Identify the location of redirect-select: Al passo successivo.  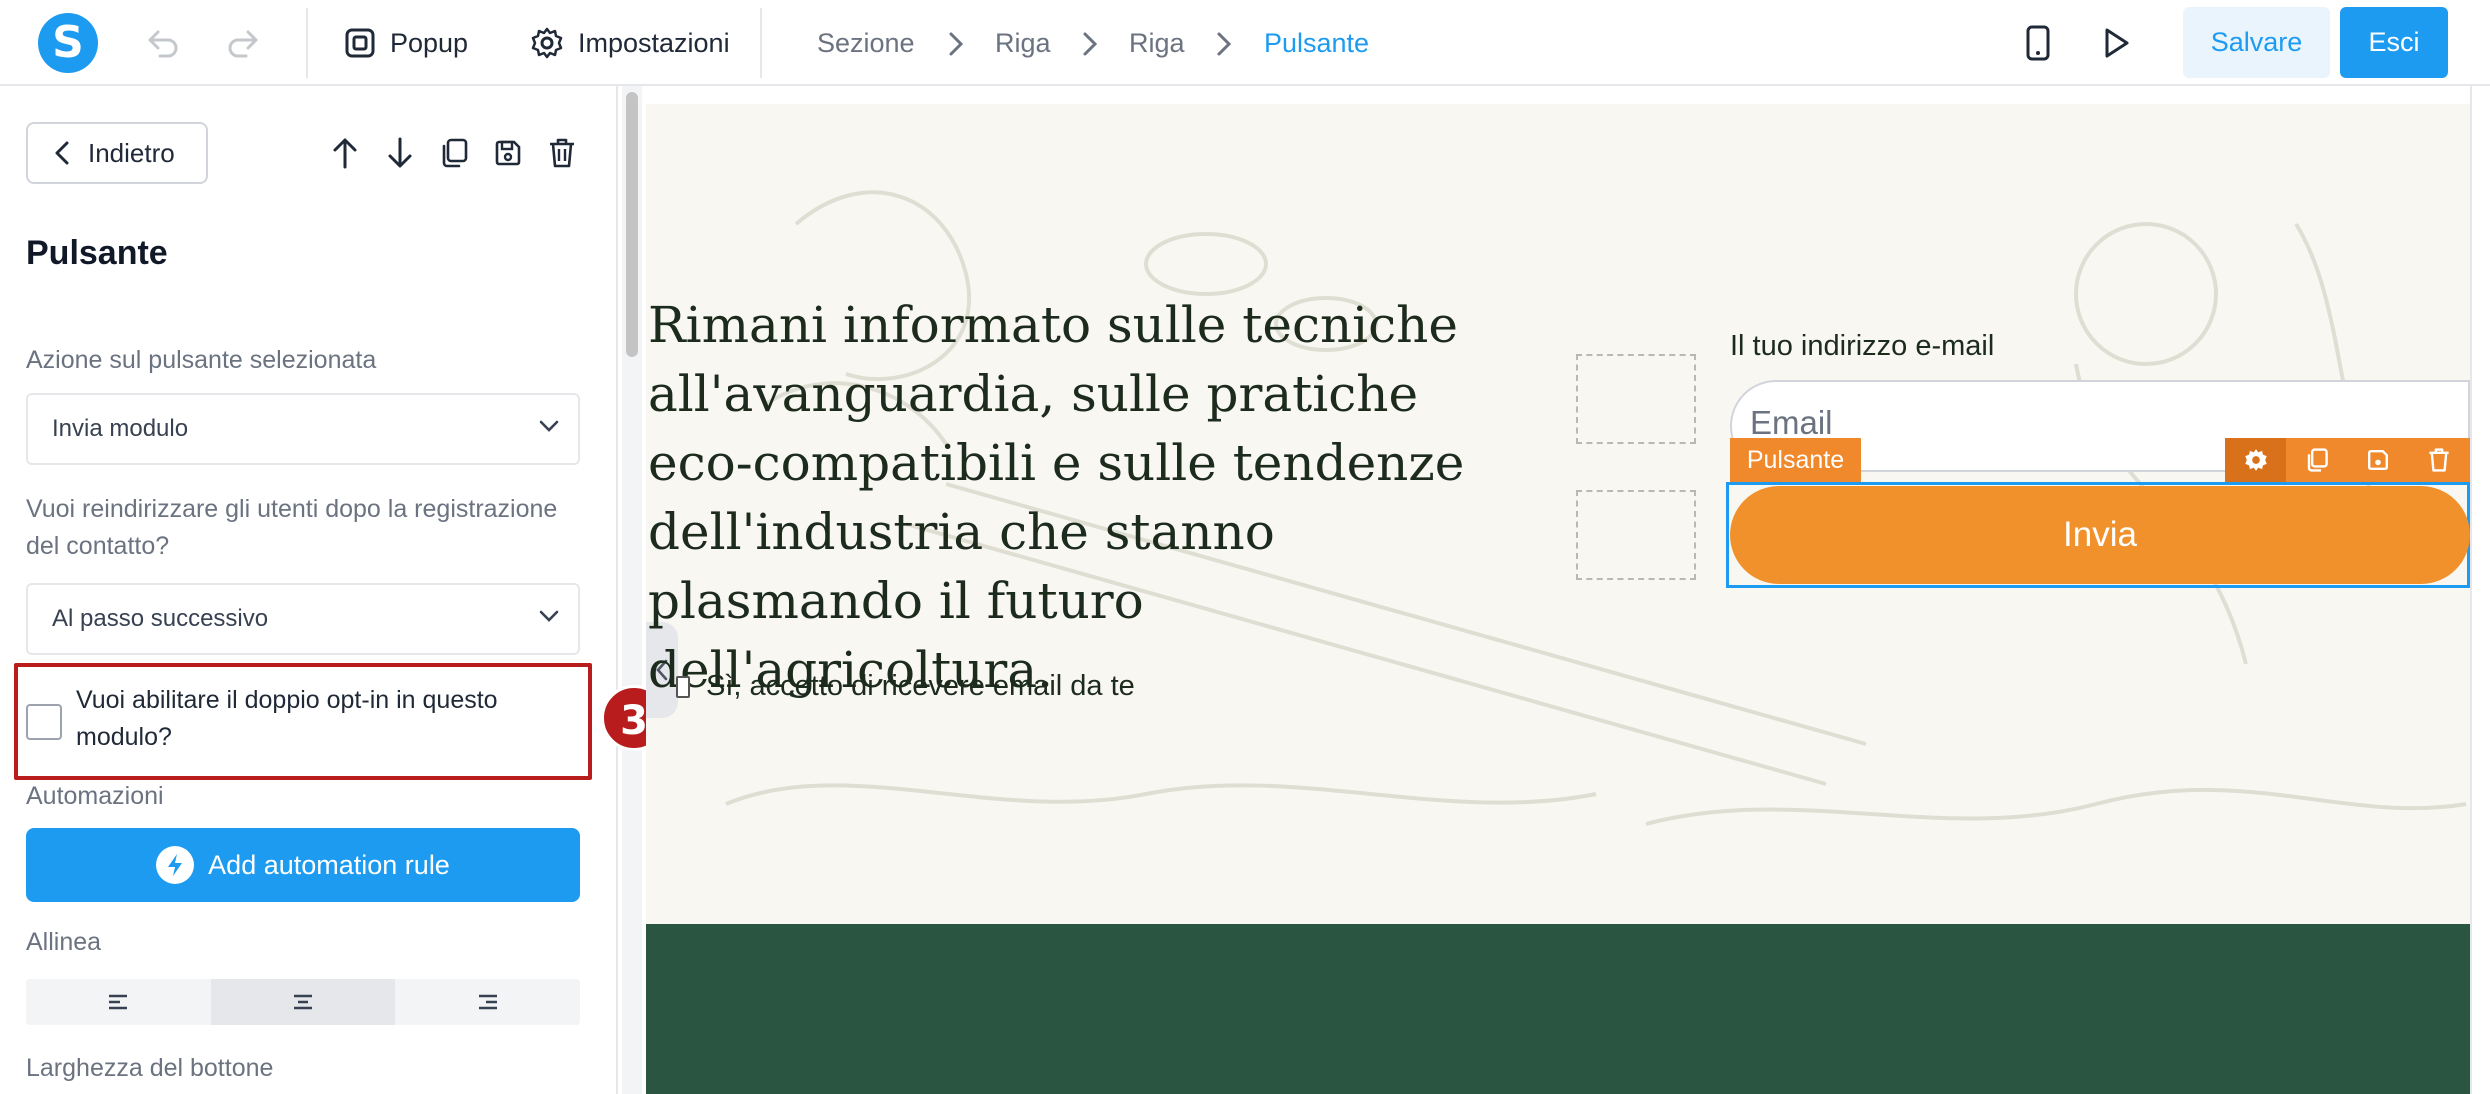
(303, 619).